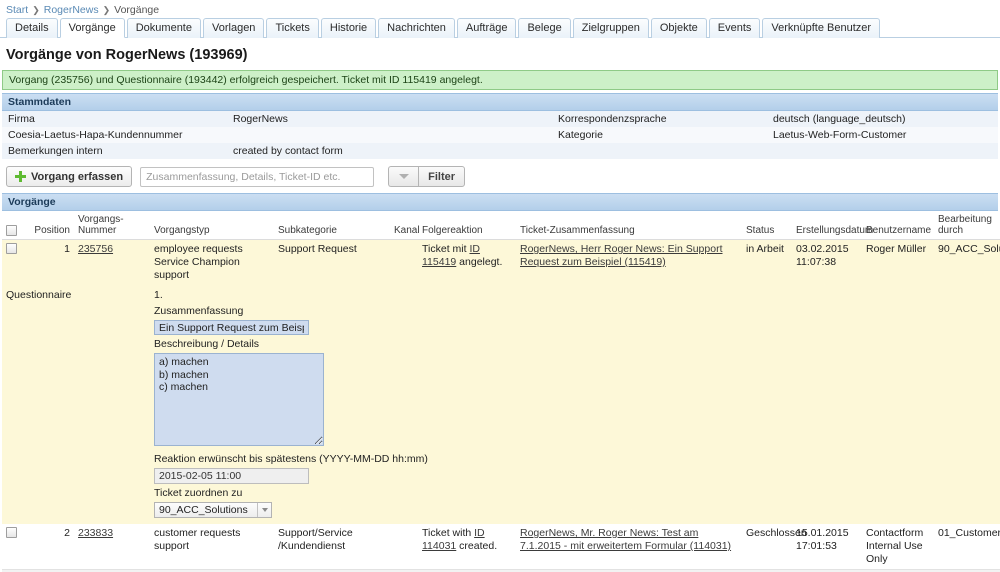  Describe the element at coordinates (292, 28) in the screenshot. I see `tab-tickets: Tickets` at that location.